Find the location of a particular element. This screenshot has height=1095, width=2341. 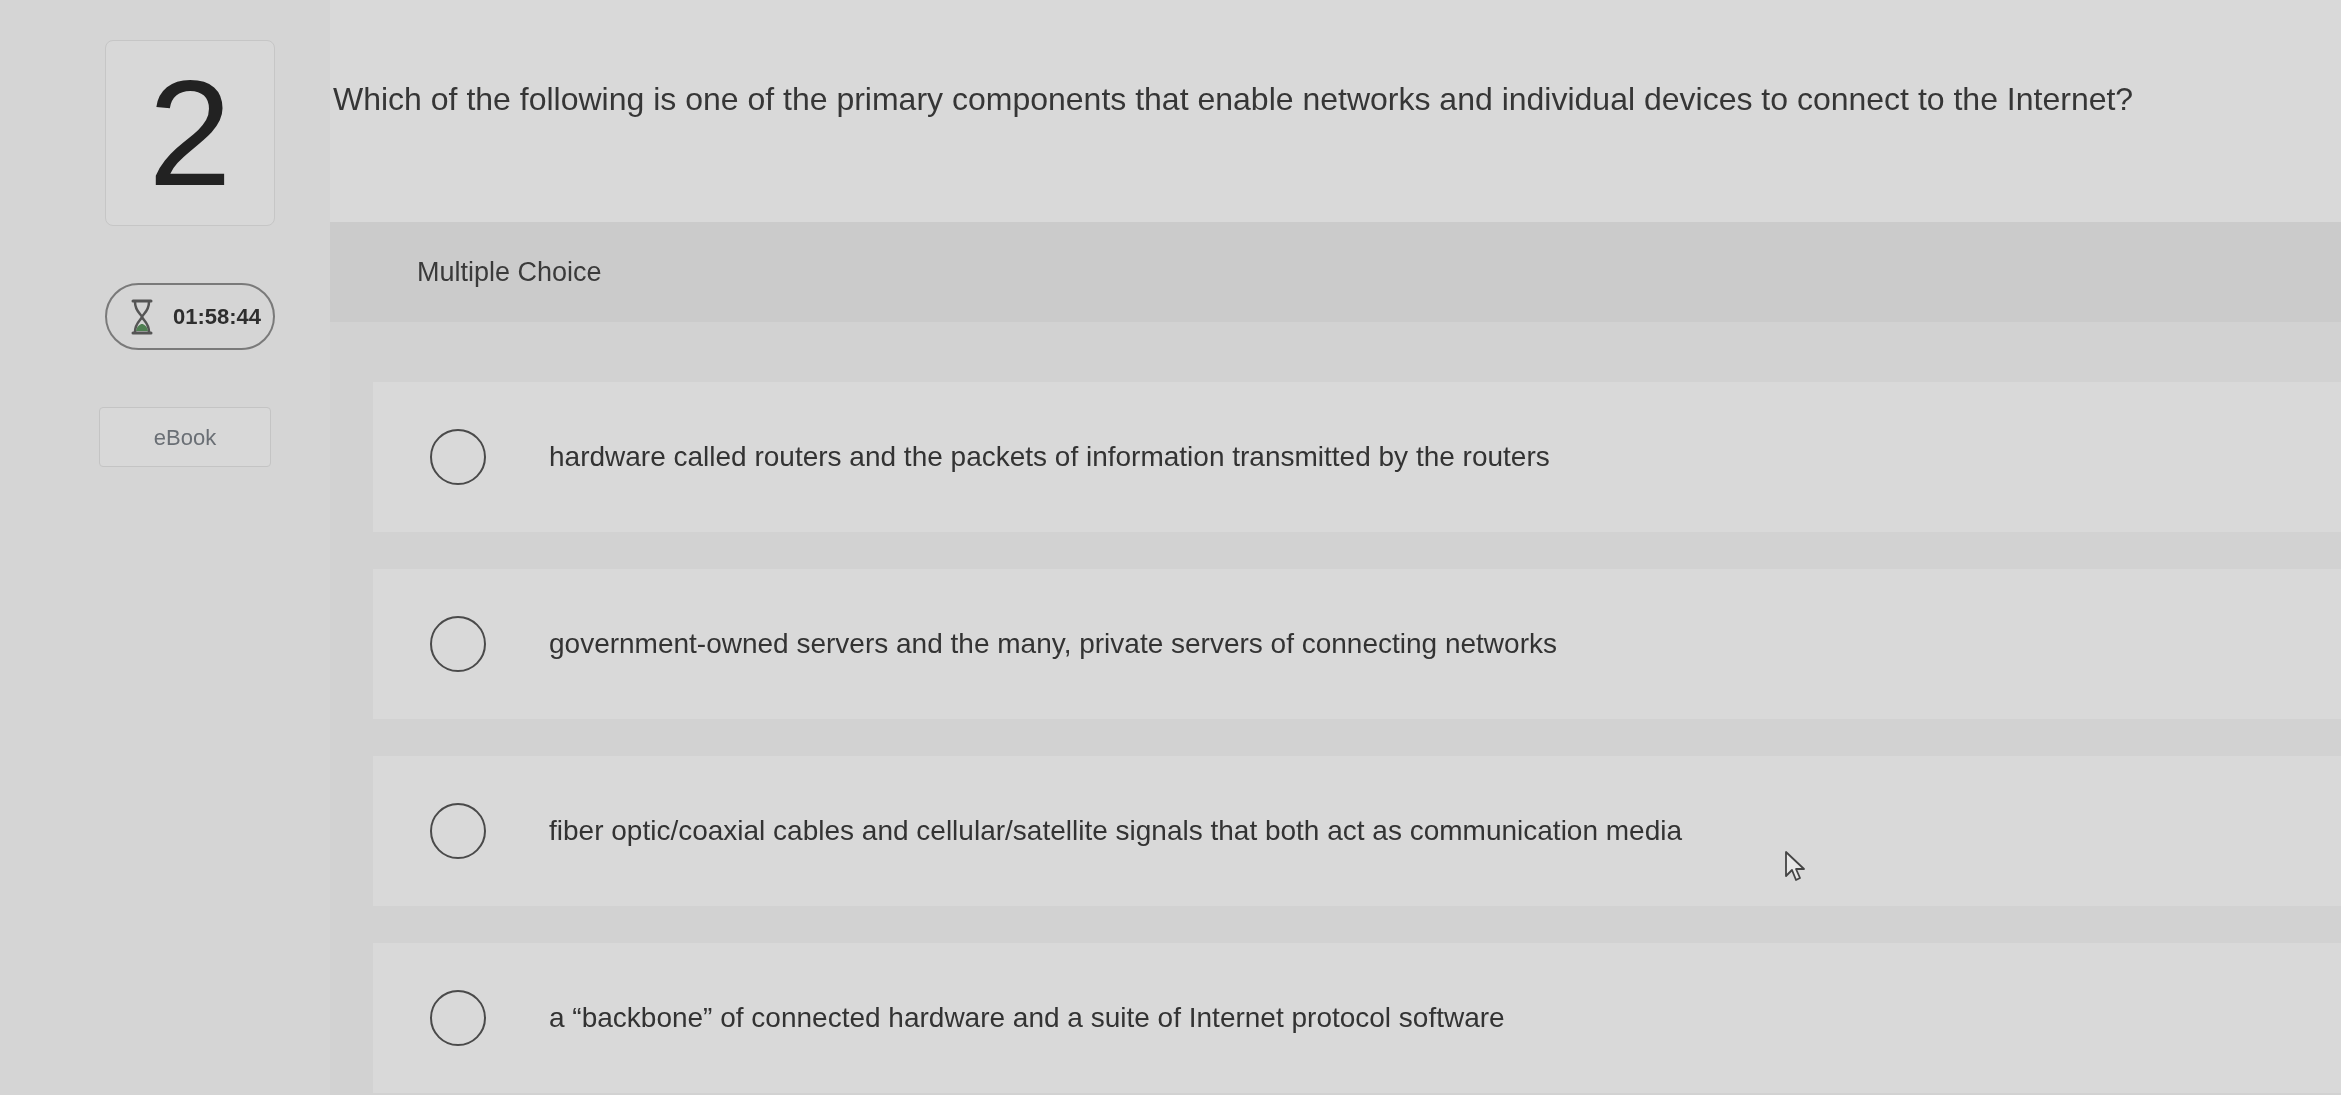

option-text: government-owned servers and the many, private servers of connecting networks is located at coordinates (1053, 644).